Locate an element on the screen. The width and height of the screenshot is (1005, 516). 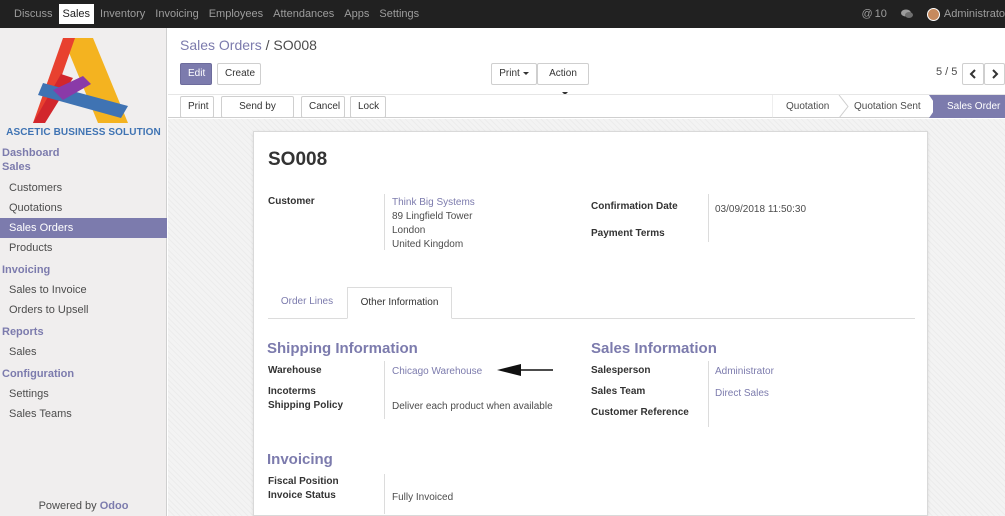
menu-attendances: Attendances is located at coordinates (303, 14).